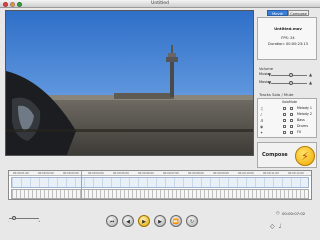 The width and height of the screenshot is (320, 240). What do you see at coordinates (46, 173) in the screenshot?
I see `timeline-tick: 00:00:02:00` at bounding box center [46, 173].